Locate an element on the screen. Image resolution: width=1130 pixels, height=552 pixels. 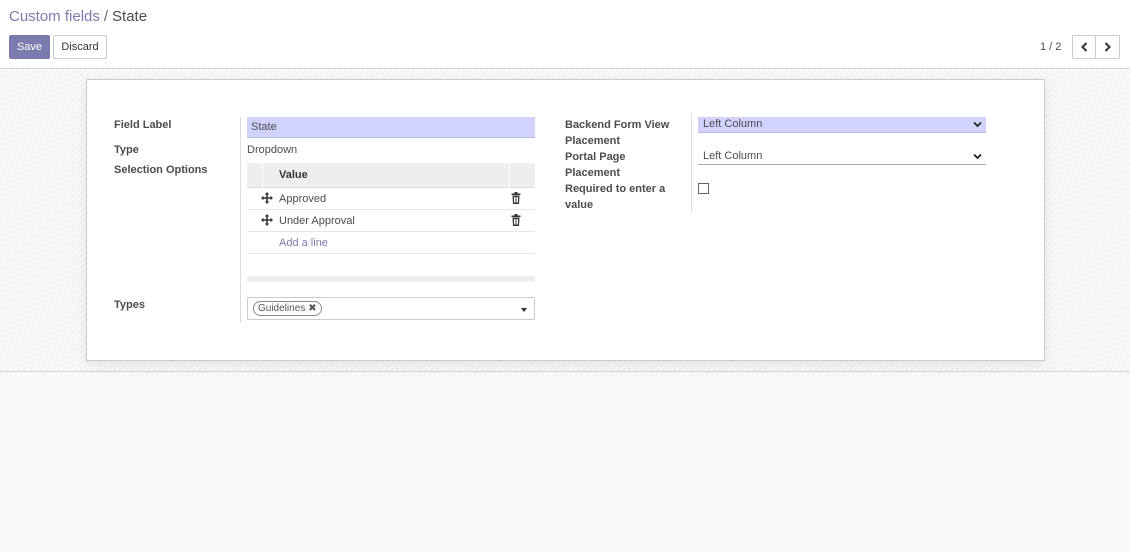
add-line-row: Add a line is located at coordinates (391, 243).